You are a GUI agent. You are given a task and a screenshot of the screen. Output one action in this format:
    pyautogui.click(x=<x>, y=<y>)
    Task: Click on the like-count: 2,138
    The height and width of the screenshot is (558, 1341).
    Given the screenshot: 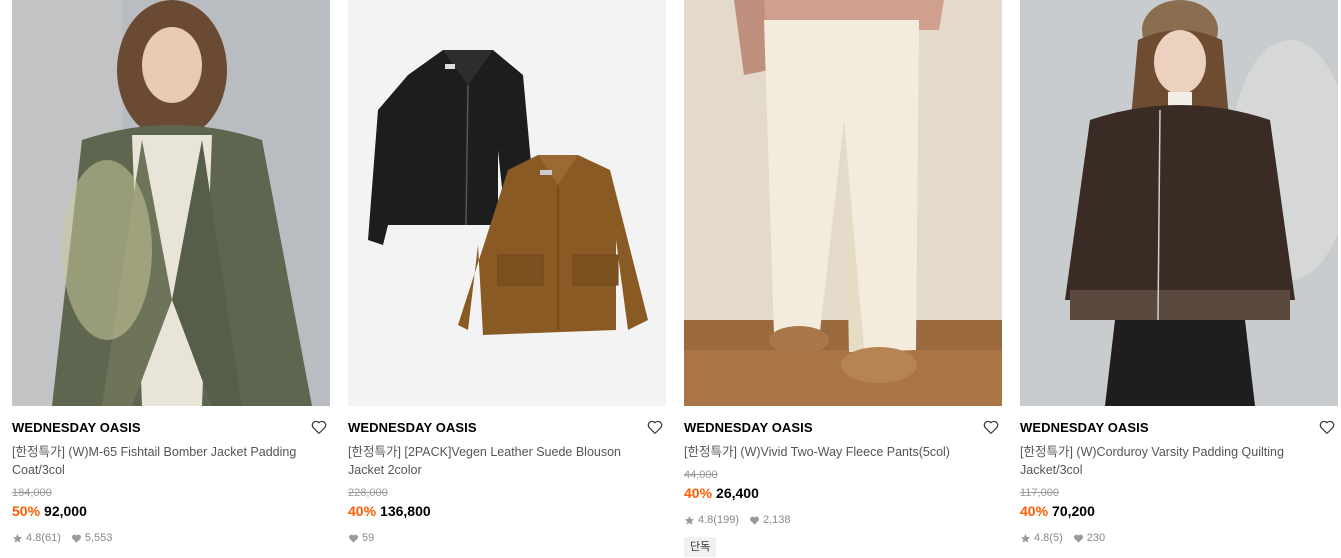 What is the action you would take?
    pyautogui.click(x=776, y=520)
    